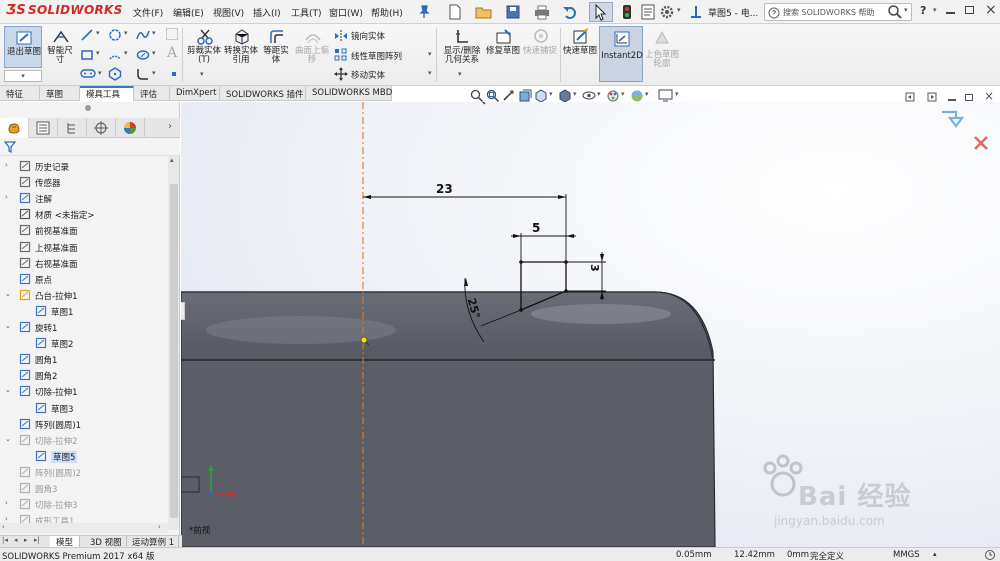 The image size is (1000, 561). Describe the element at coordinates (107, 93) in the screenshot. I see `tab-mold-tools: 模具工具` at that location.